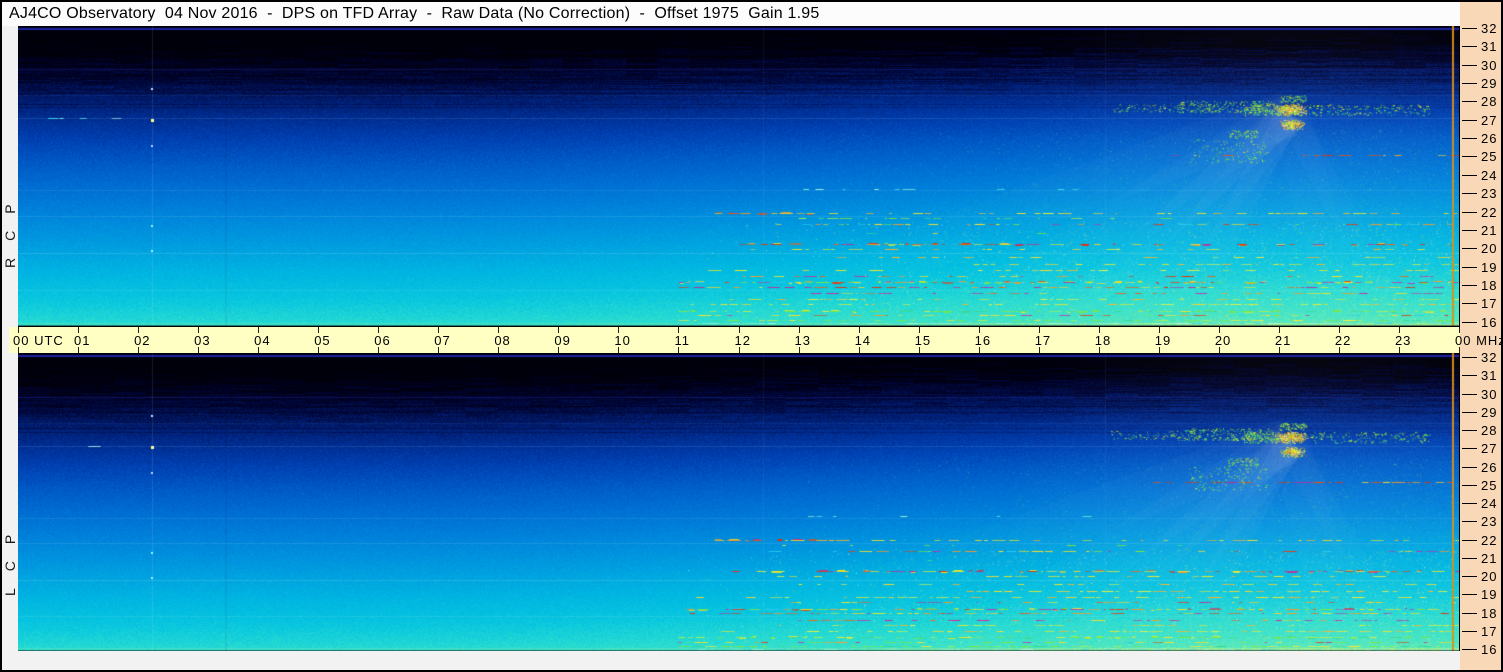 The image size is (1503, 672). What do you see at coordinates (682, 340) in the screenshot?
I see `hour-label: 11` at bounding box center [682, 340].